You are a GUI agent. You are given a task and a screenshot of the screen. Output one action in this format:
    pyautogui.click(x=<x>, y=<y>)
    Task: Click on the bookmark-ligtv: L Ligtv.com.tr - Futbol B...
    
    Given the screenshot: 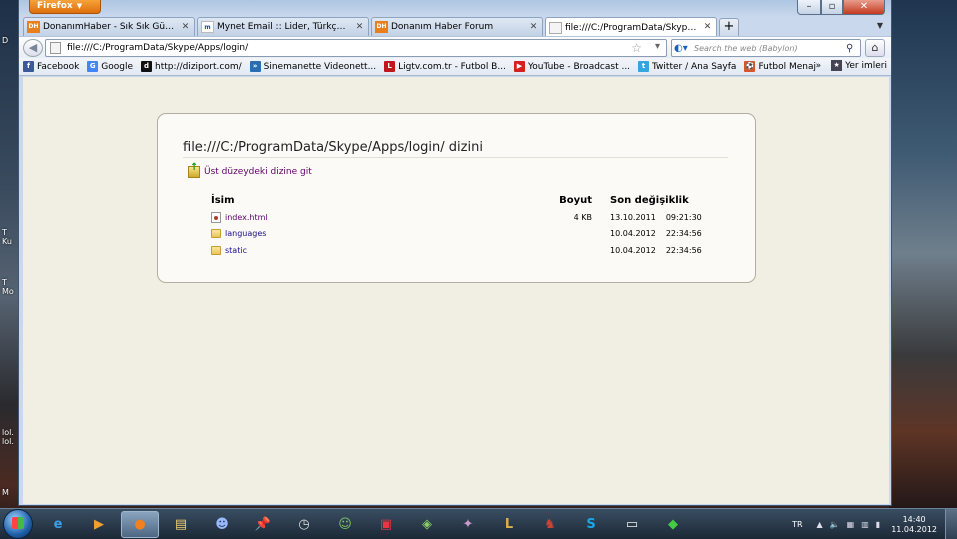 What is the action you would take?
    pyautogui.click(x=445, y=66)
    